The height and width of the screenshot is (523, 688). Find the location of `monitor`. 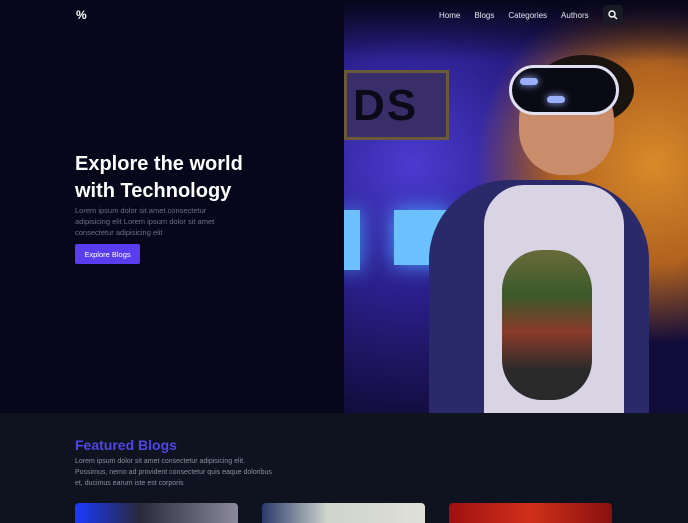

monitor is located at coordinates (352, 240).